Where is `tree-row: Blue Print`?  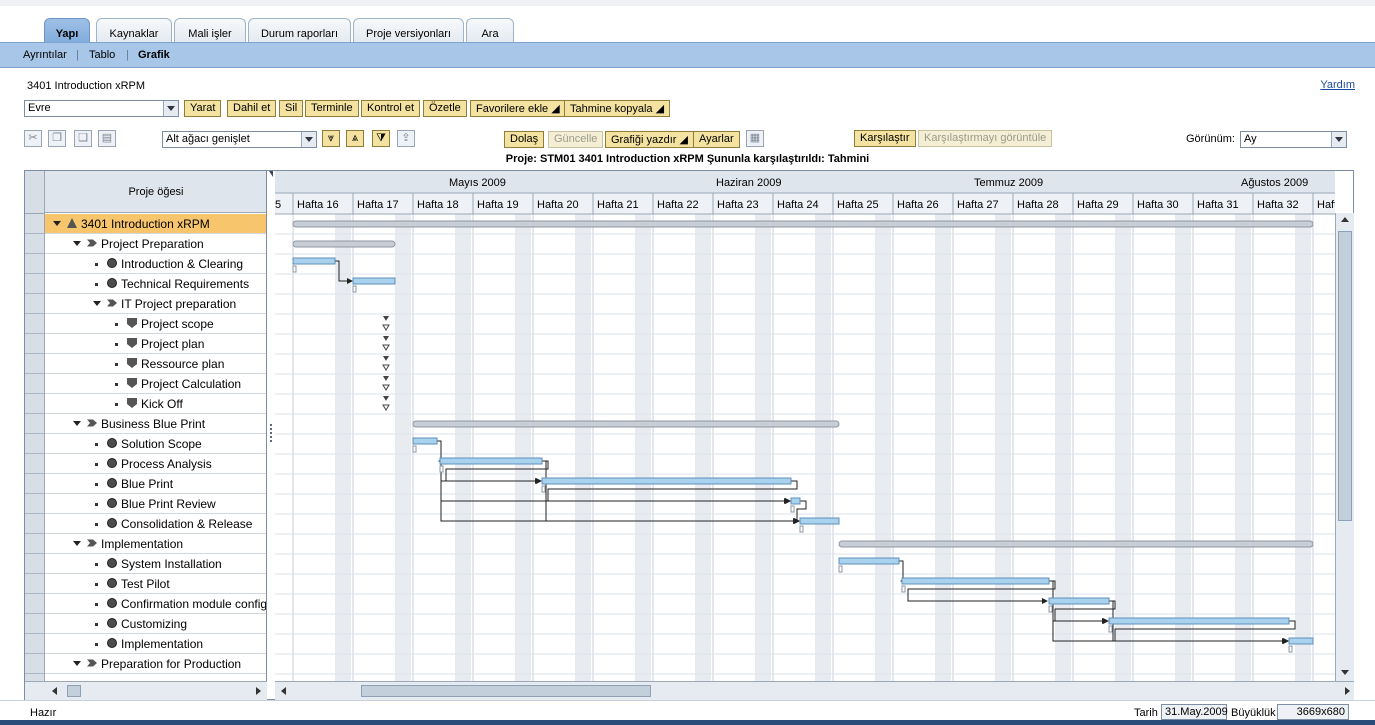
tree-row: Blue Print is located at coordinates (155, 484).